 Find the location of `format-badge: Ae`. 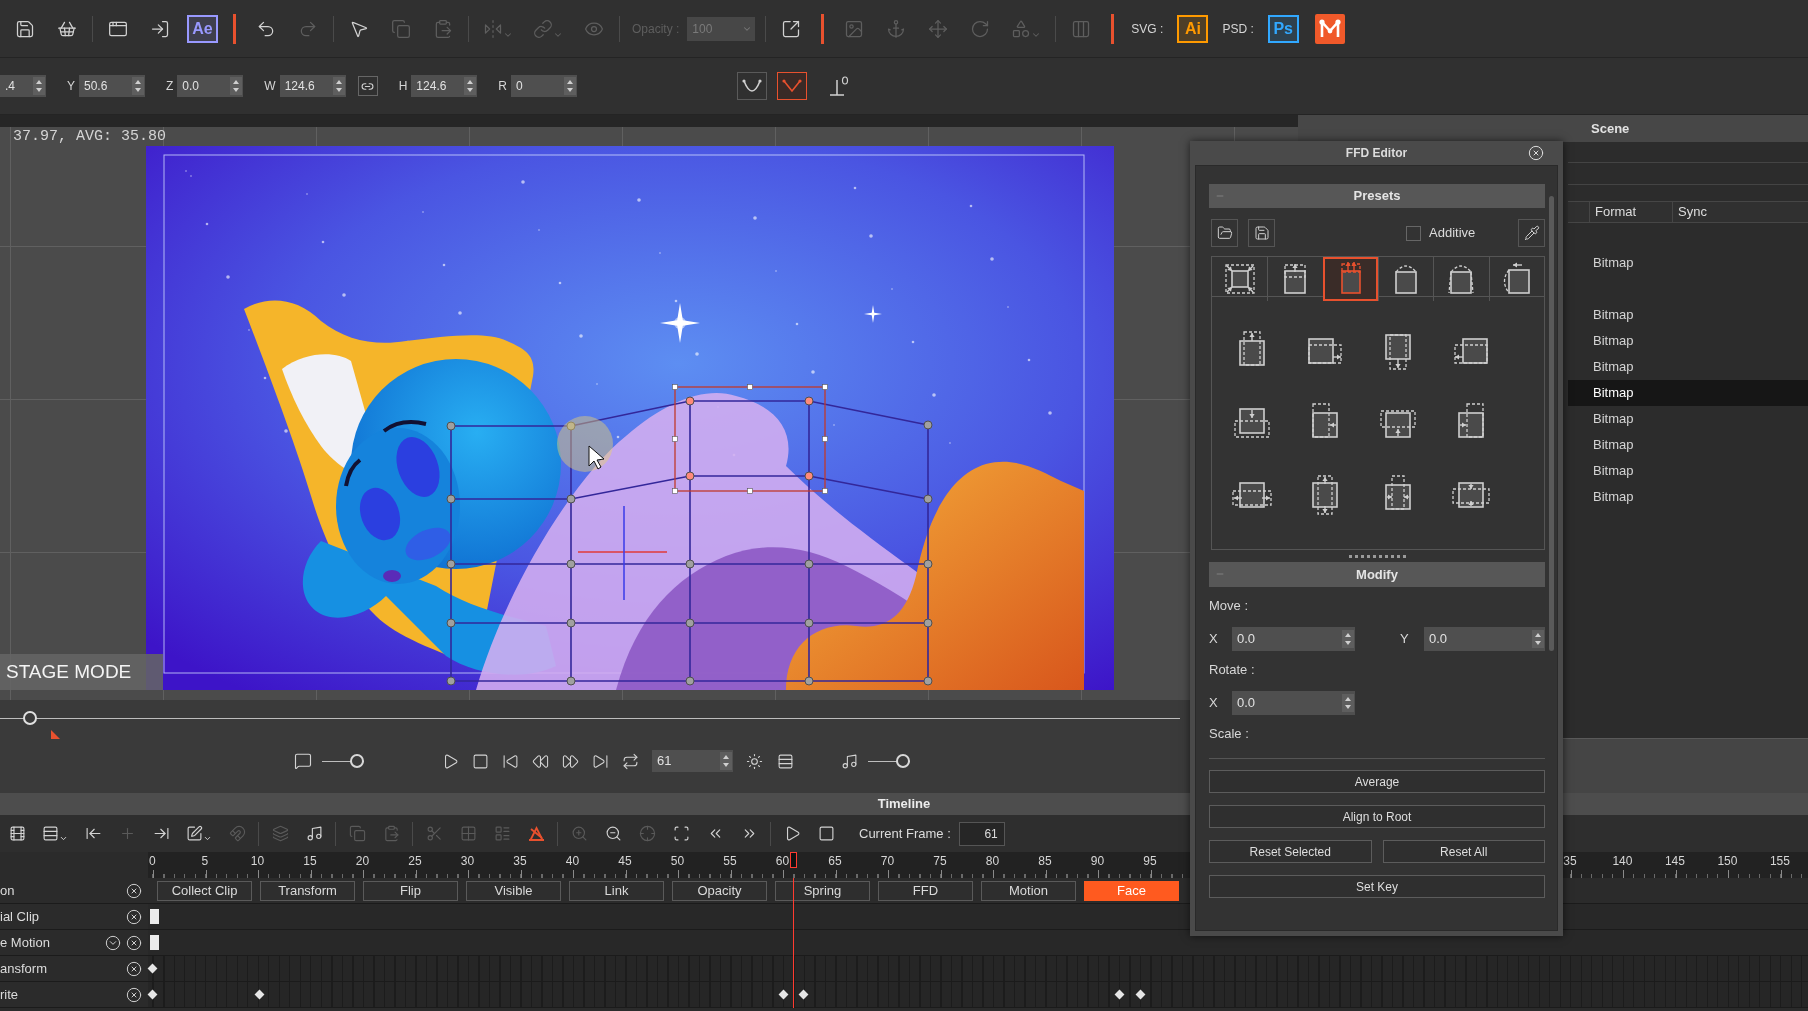

format-badge: Ae is located at coordinates (202, 28).